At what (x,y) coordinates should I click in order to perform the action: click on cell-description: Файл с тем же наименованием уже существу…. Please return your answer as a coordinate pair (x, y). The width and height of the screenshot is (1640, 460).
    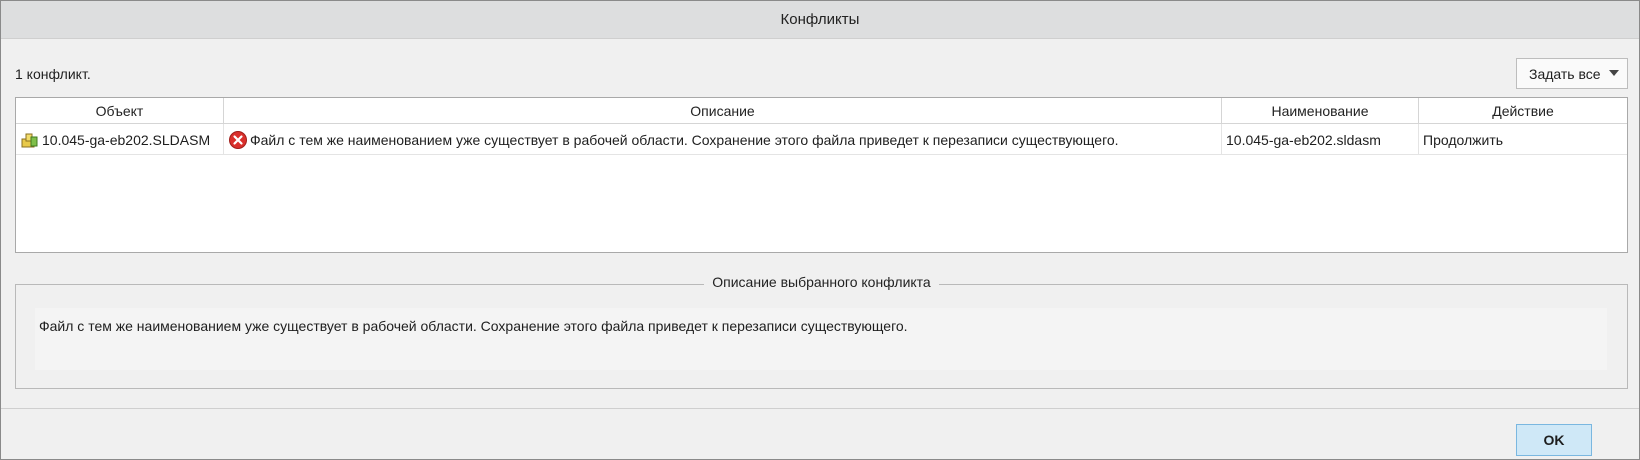
    Looking at the image, I should click on (723, 139).